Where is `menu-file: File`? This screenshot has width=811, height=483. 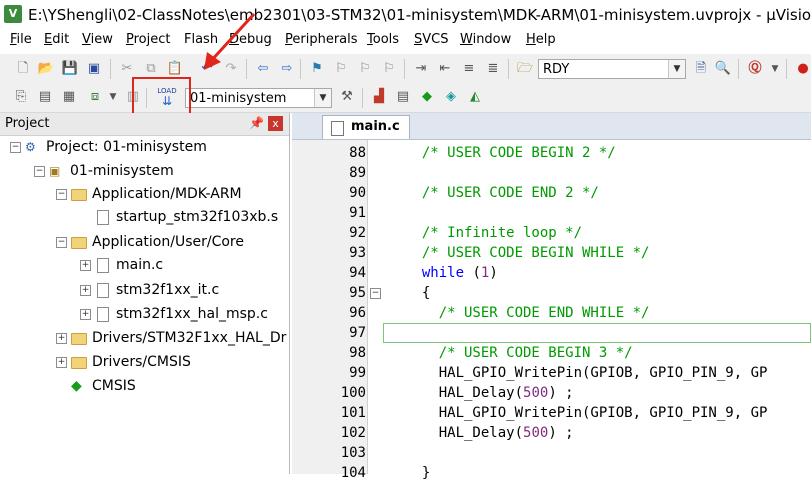
menu-file: File is located at coordinates (21, 39).